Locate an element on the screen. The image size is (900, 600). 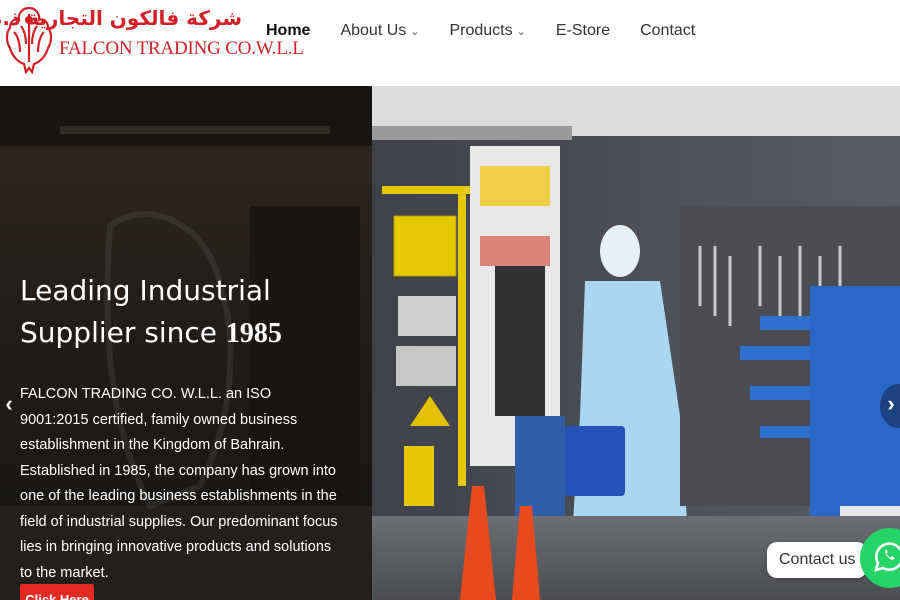
hero-heading-line-2: Supplier since 1985 is located at coordinates (151, 333).